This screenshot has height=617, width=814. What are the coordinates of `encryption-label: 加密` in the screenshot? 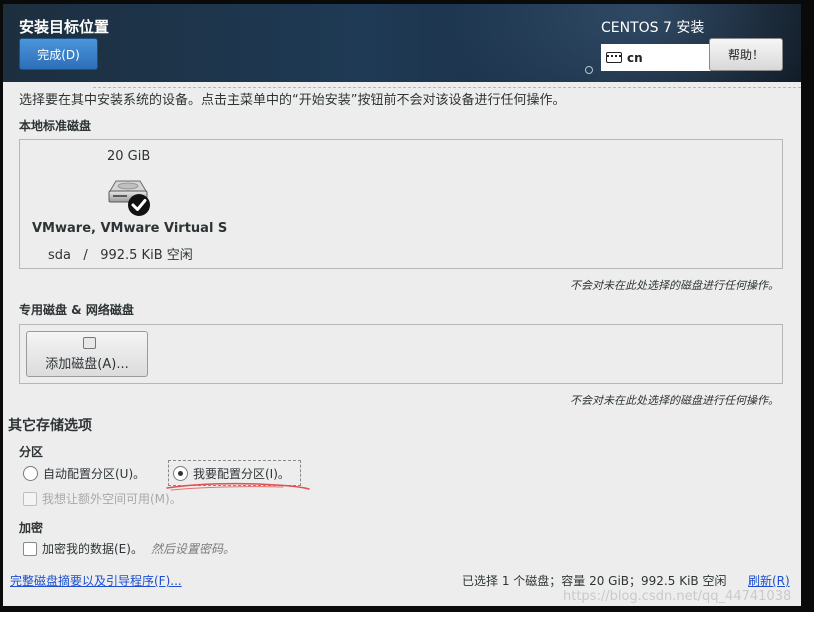 It's located at (31, 528).